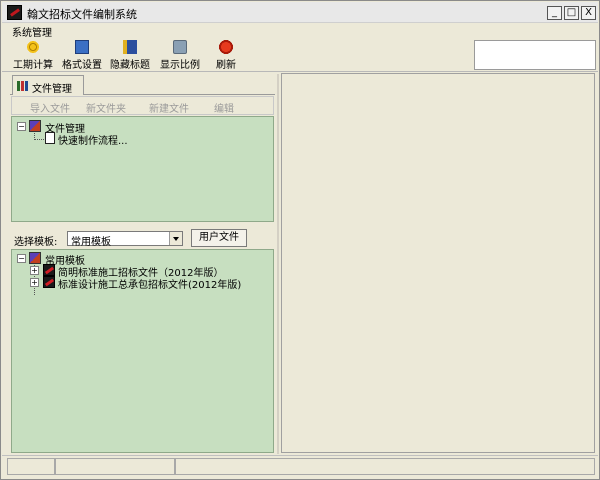 The height and width of the screenshot is (480, 600). I want to click on chevron-down-icon, so click(175, 238).